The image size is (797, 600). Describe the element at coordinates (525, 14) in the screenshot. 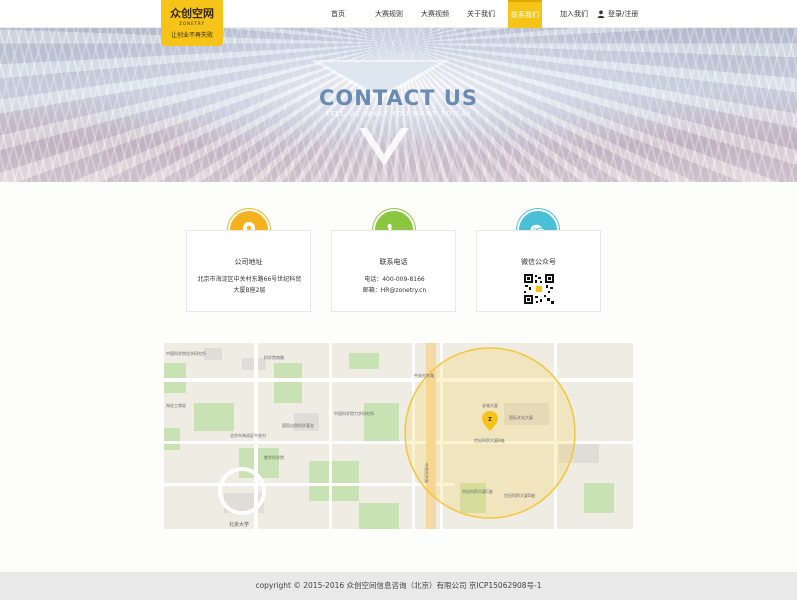

I see `nav-item-contact: 联系我们` at that location.